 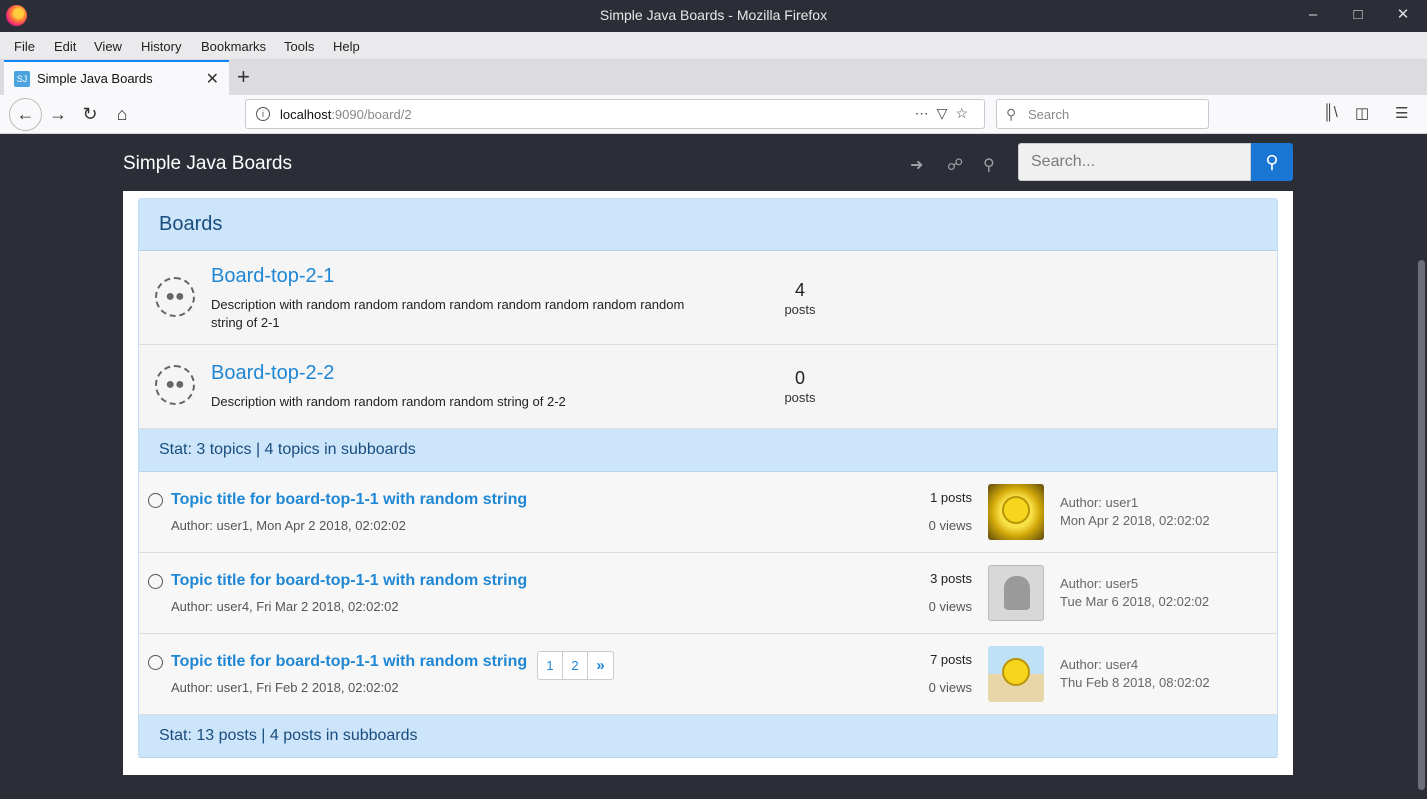 What do you see at coordinates (1135, 601) in the screenshot?
I see `last-post-date: Tue Mar 6 2018, 02:02:02` at bounding box center [1135, 601].